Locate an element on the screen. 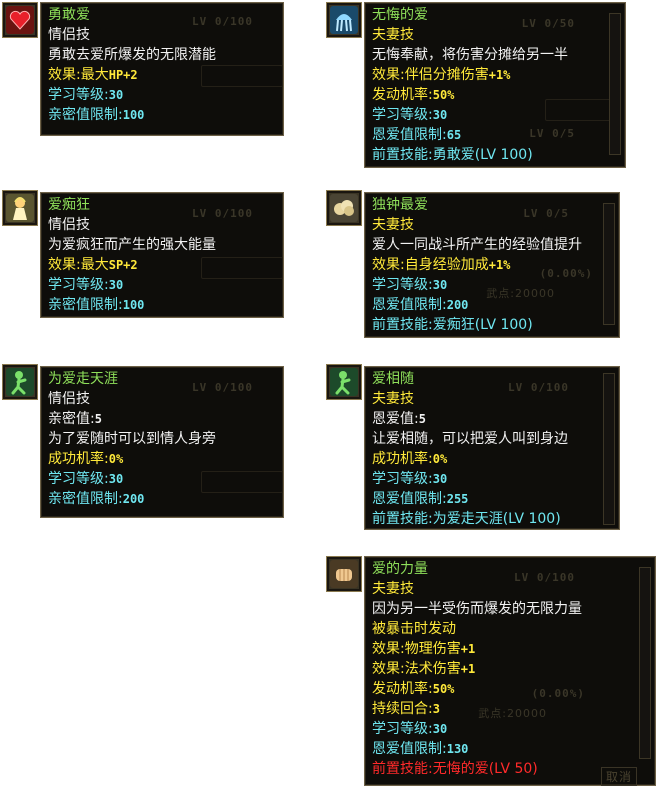 This screenshot has width=658, height=791. love-limit-value: 130 is located at coordinates (457, 749).